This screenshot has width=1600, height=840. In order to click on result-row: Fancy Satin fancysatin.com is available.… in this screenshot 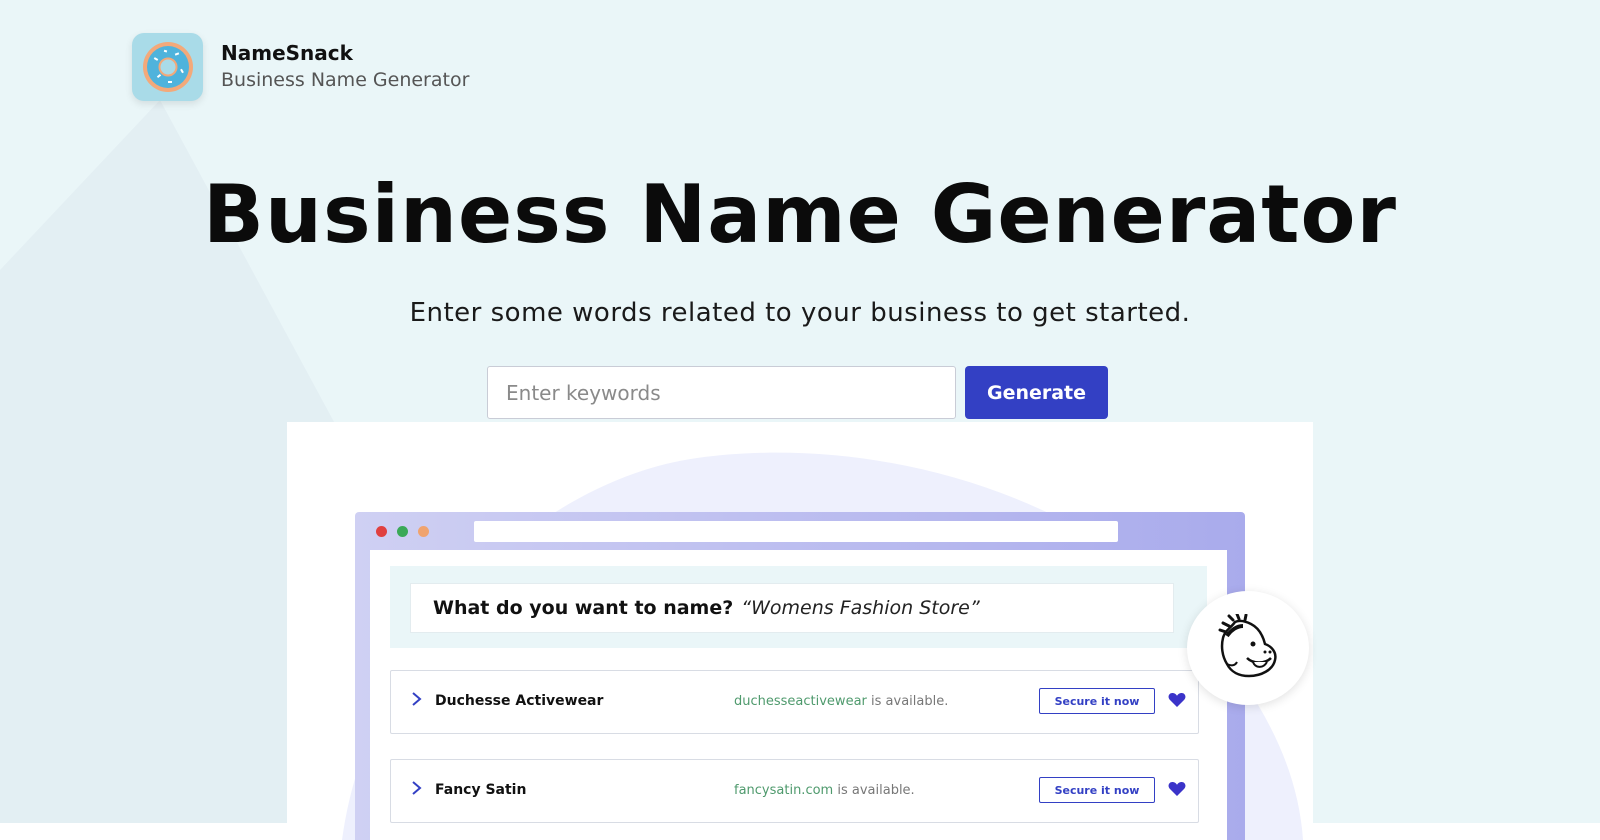, I will do `click(794, 791)`.